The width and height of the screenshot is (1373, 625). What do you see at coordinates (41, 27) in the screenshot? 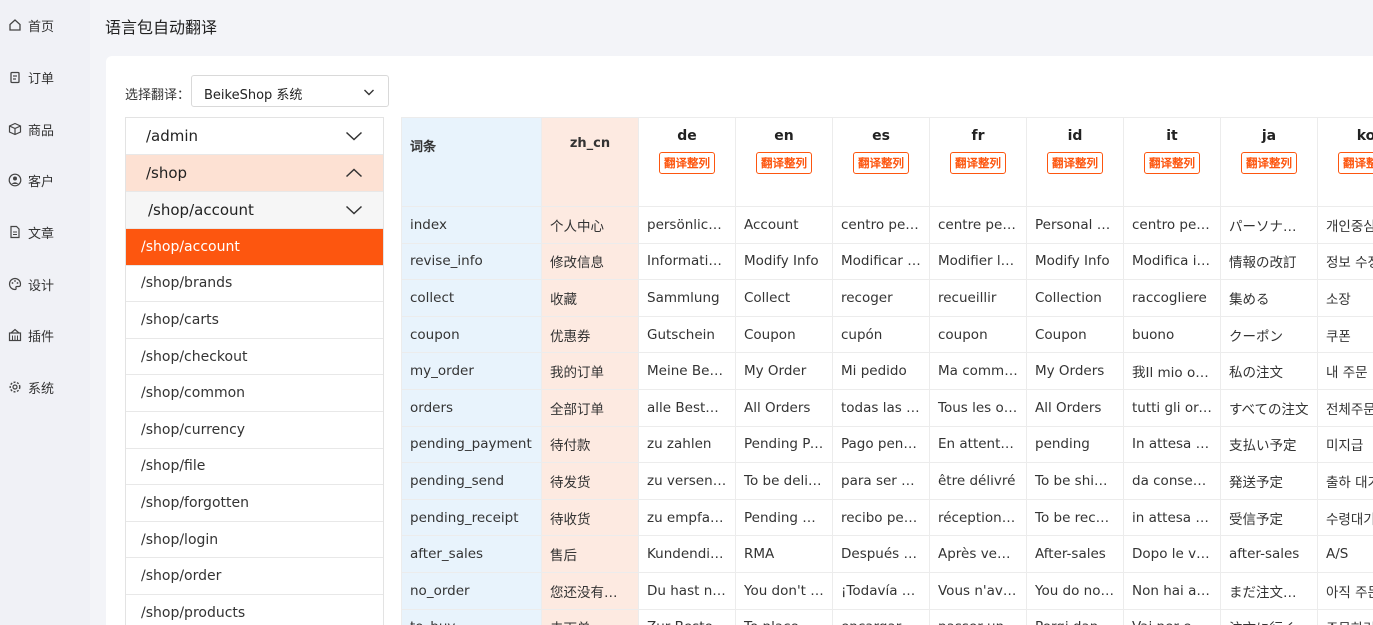
I see `sidebar-item-label: 首页` at bounding box center [41, 27].